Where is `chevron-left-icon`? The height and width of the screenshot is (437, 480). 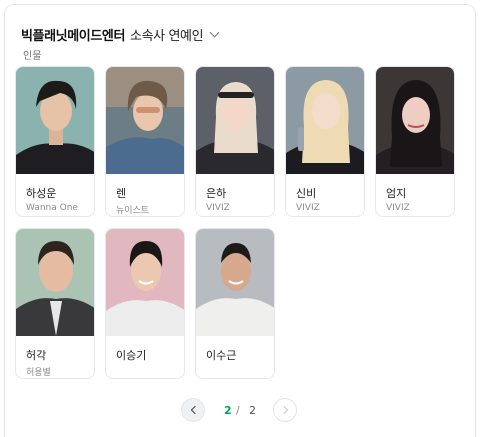
chevron-left-icon is located at coordinates (195, 410).